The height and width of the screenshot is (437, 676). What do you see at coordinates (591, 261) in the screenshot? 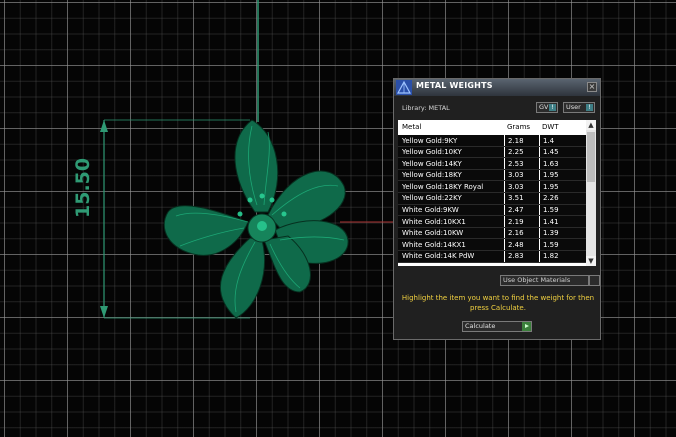
I see `scroll-down-icon: ▼` at bounding box center [591, 261].